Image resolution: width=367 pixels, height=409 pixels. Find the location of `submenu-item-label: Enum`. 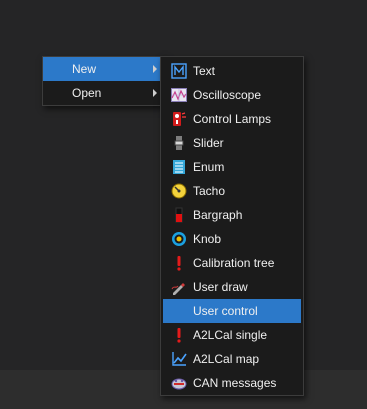

submenu-item-label: Enum is located at coordinates (209, 167).